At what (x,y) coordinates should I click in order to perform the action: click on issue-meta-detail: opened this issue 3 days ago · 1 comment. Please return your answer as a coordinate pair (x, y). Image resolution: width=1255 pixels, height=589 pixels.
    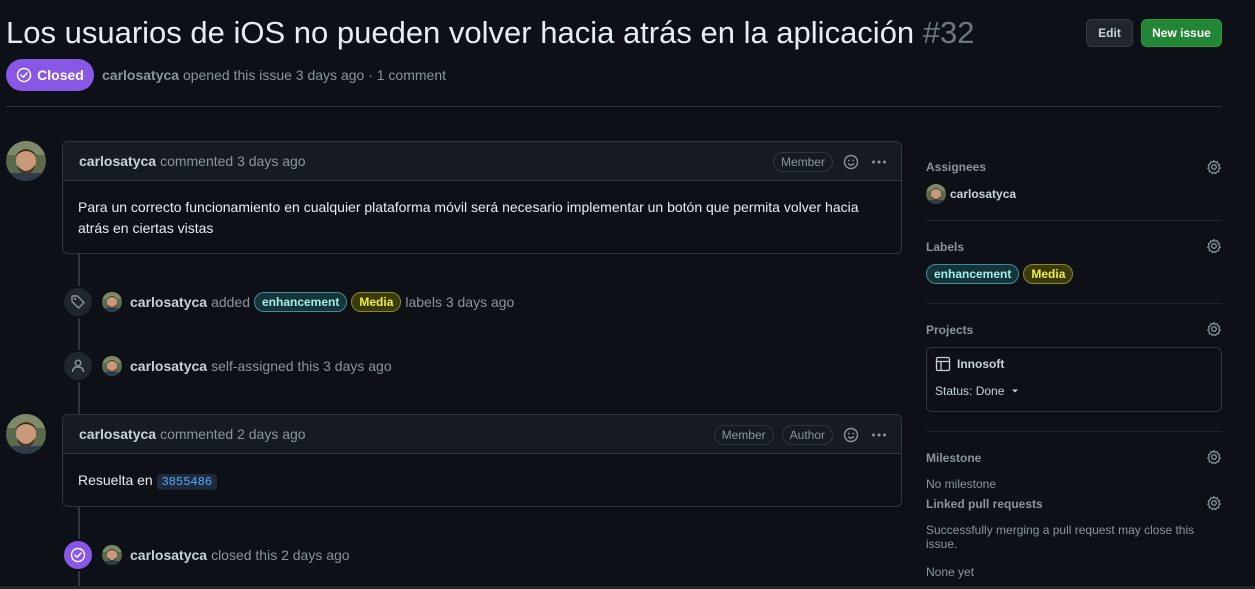
    Looking at the image, I should click on (314, 75).